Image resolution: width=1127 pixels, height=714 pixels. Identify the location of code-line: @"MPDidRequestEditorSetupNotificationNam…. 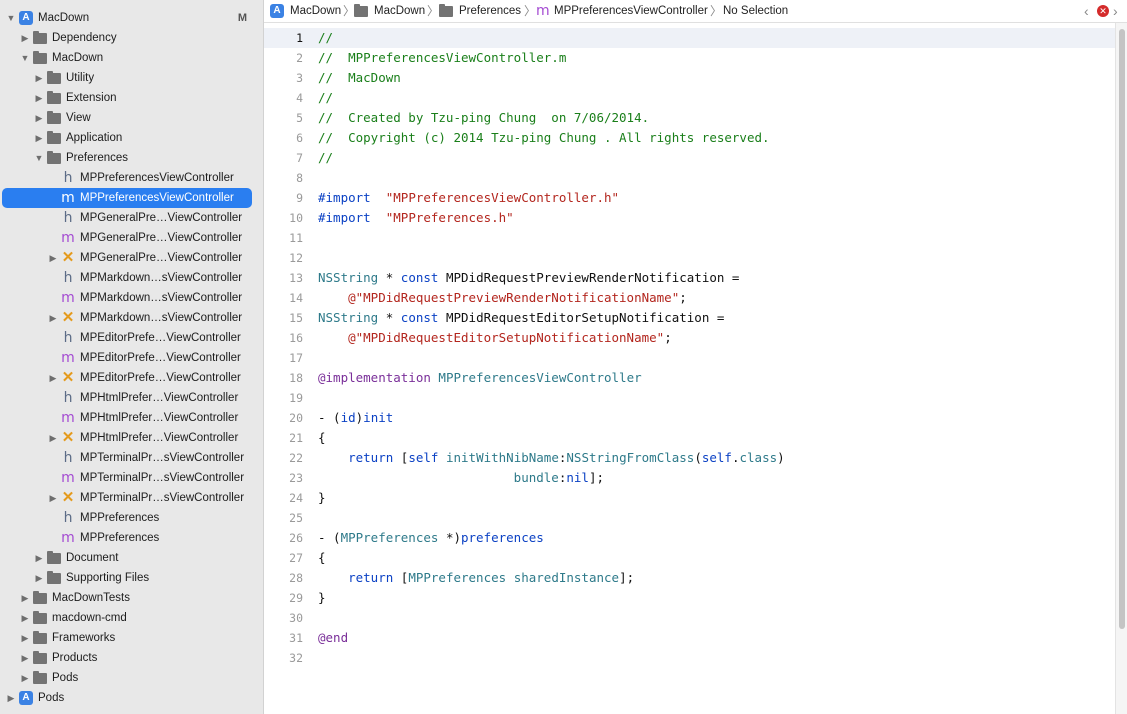
(495, 338).